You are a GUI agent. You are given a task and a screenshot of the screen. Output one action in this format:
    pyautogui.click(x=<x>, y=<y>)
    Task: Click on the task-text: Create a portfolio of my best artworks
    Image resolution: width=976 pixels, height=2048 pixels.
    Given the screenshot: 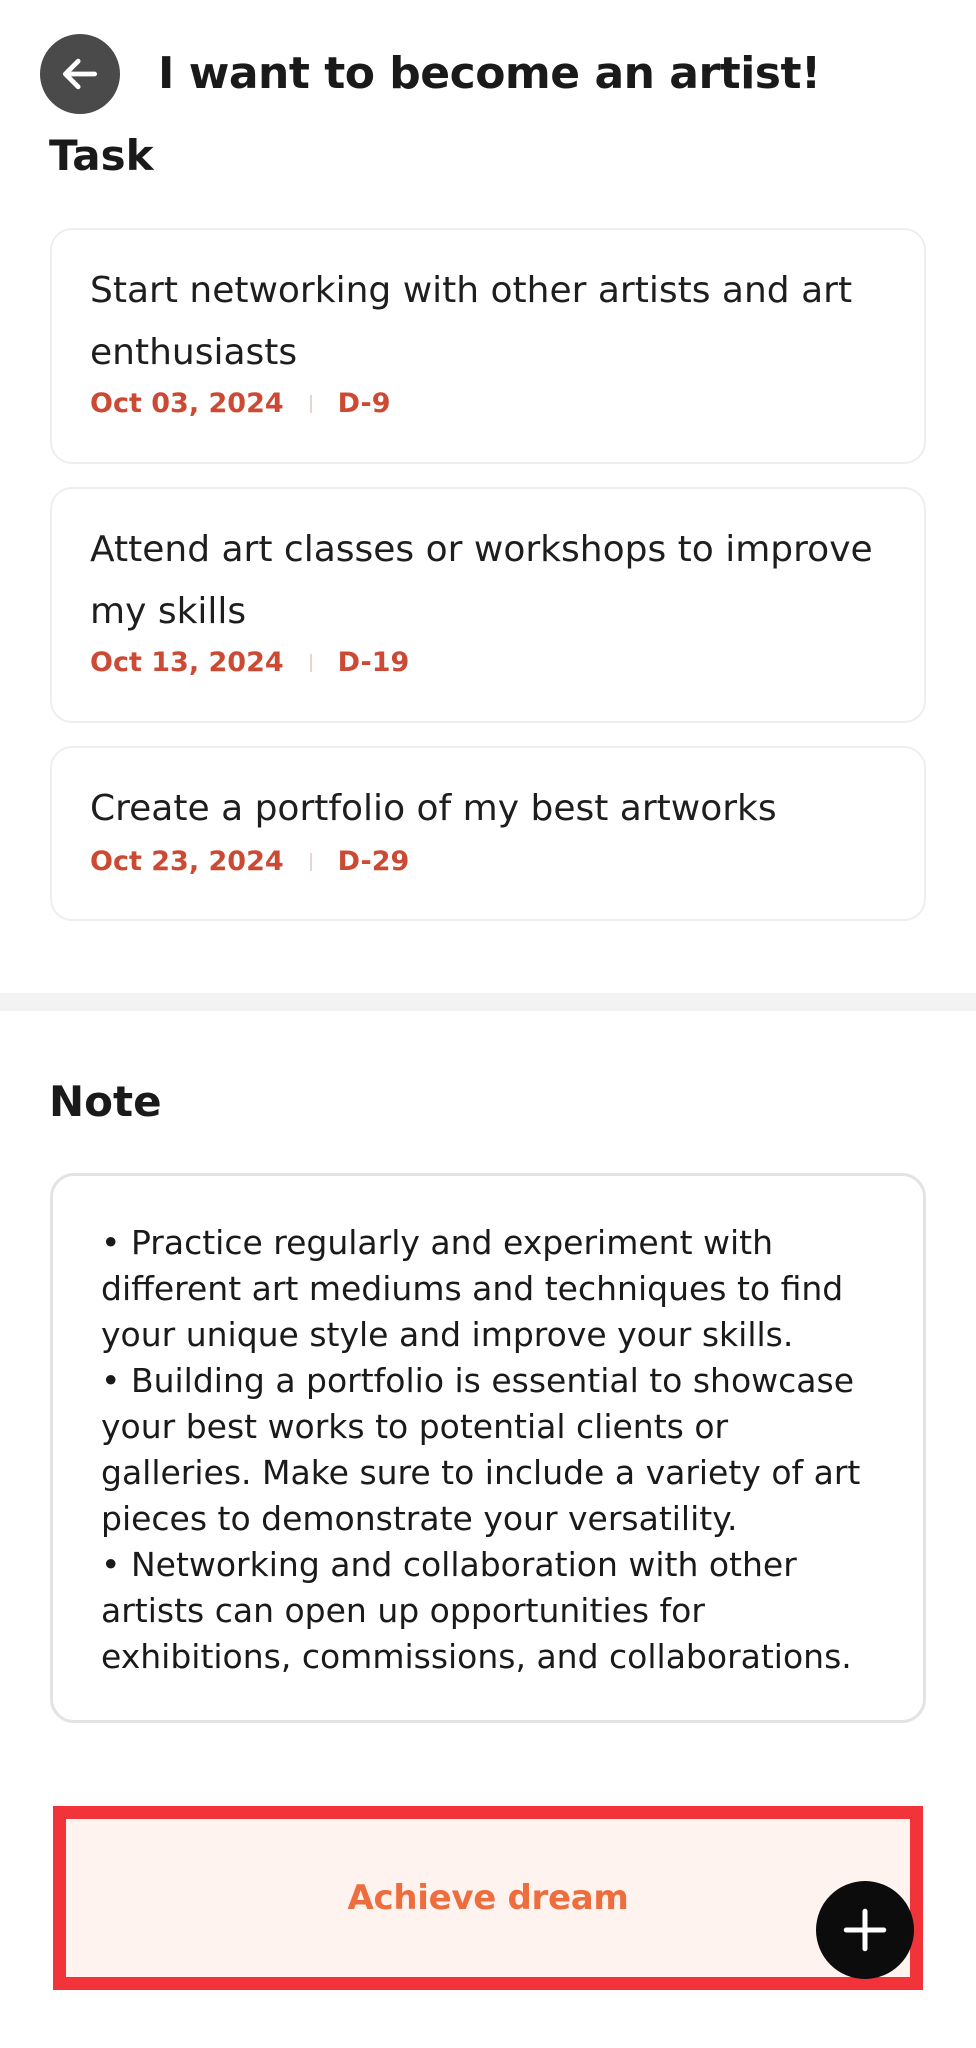 What is the action you would take?
    pyautogui.click(x=433, y=808)
    